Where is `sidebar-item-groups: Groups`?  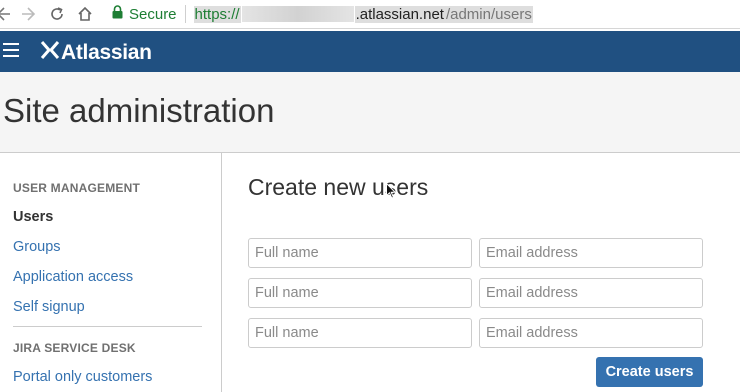 sidebar-item-groups: Groups is located at coordinates (37, 247).